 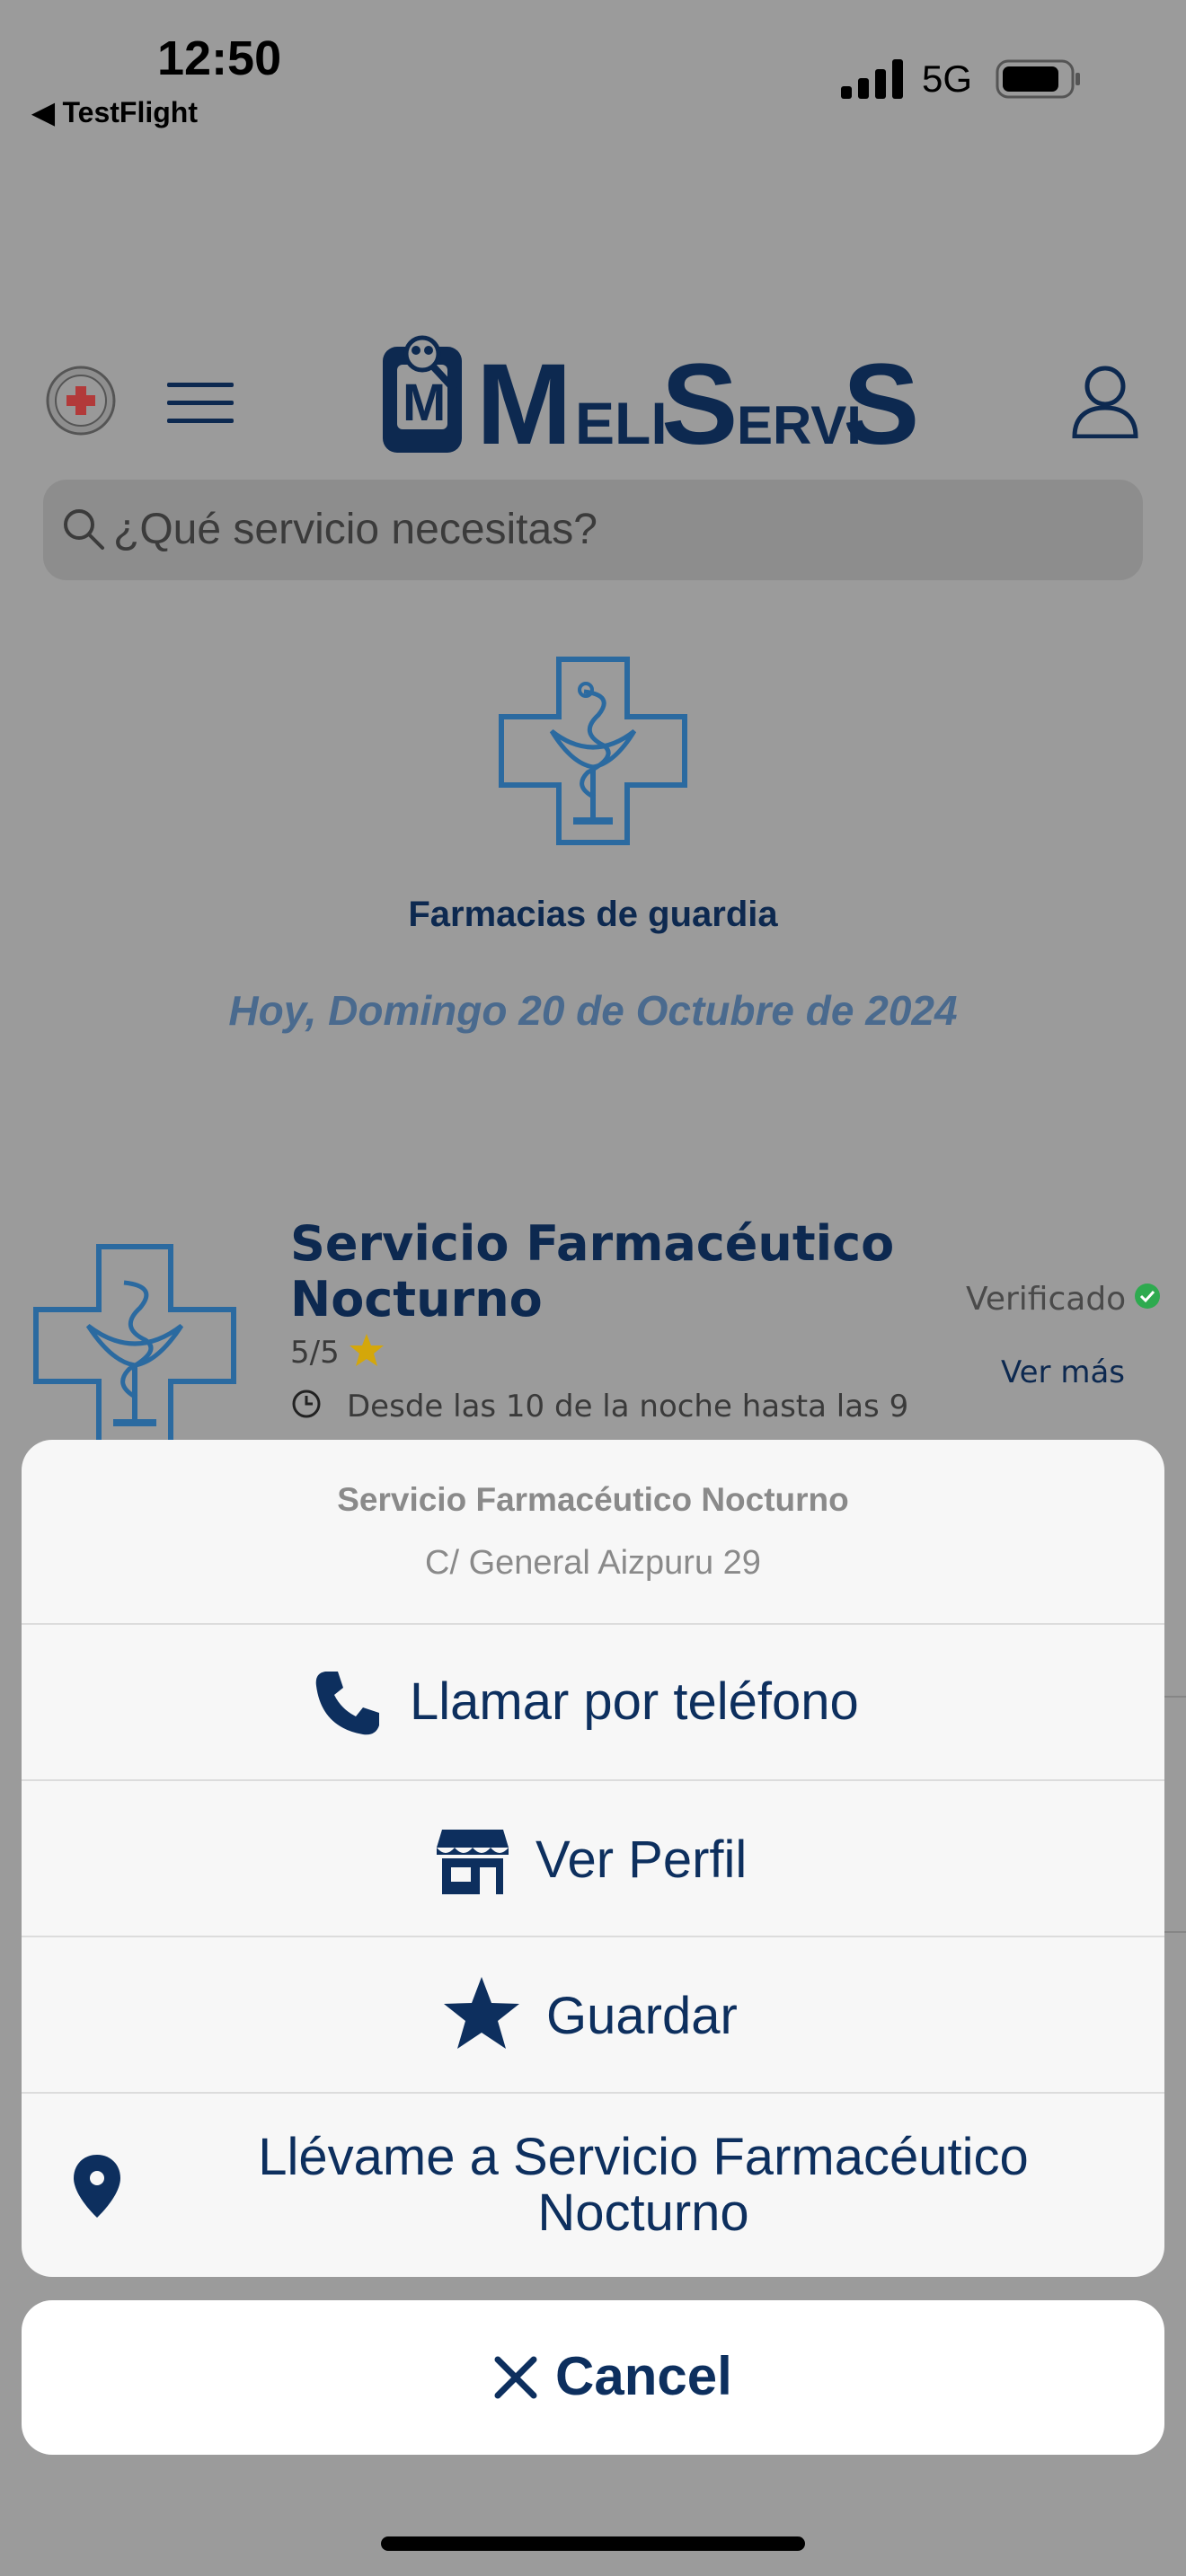 I want to click on search-icon, so click(x=84, y=529).